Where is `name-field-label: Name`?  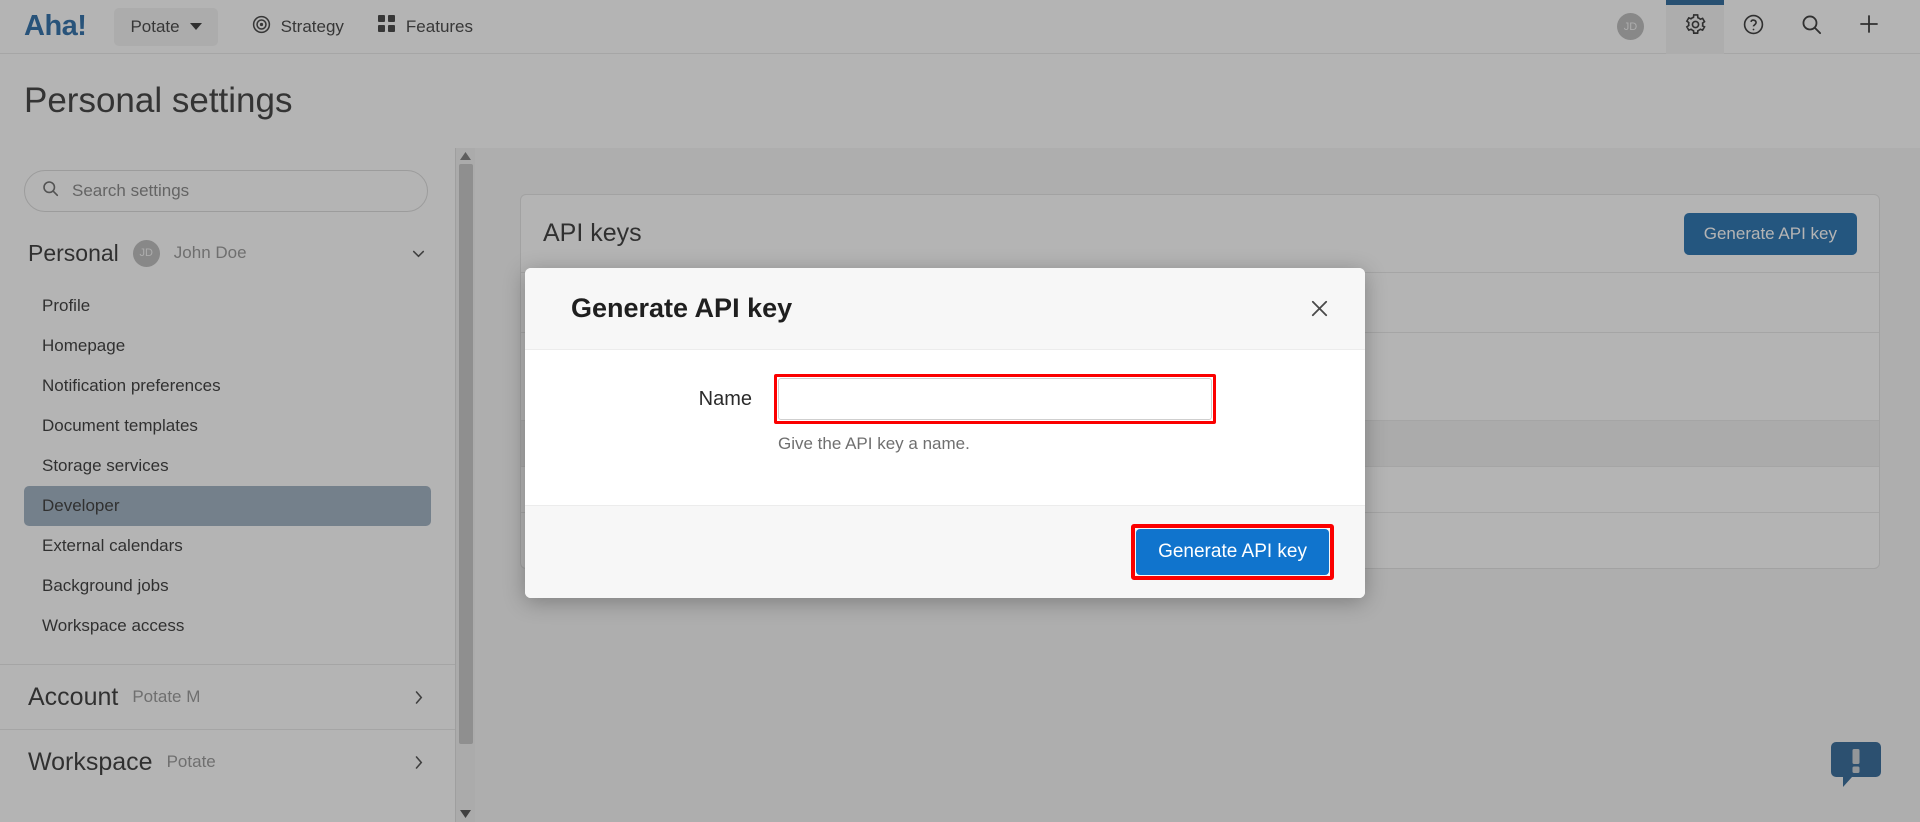 name-field-label: Name is located at coordinates (725, 399).